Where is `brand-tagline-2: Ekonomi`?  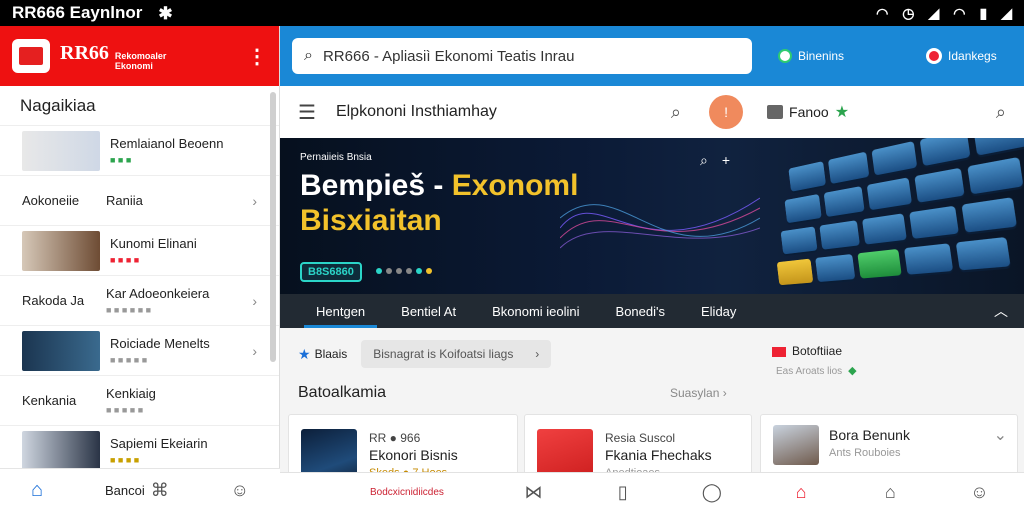 brand-tagline-2: Ekonomi is located at coordinates (133, 65).